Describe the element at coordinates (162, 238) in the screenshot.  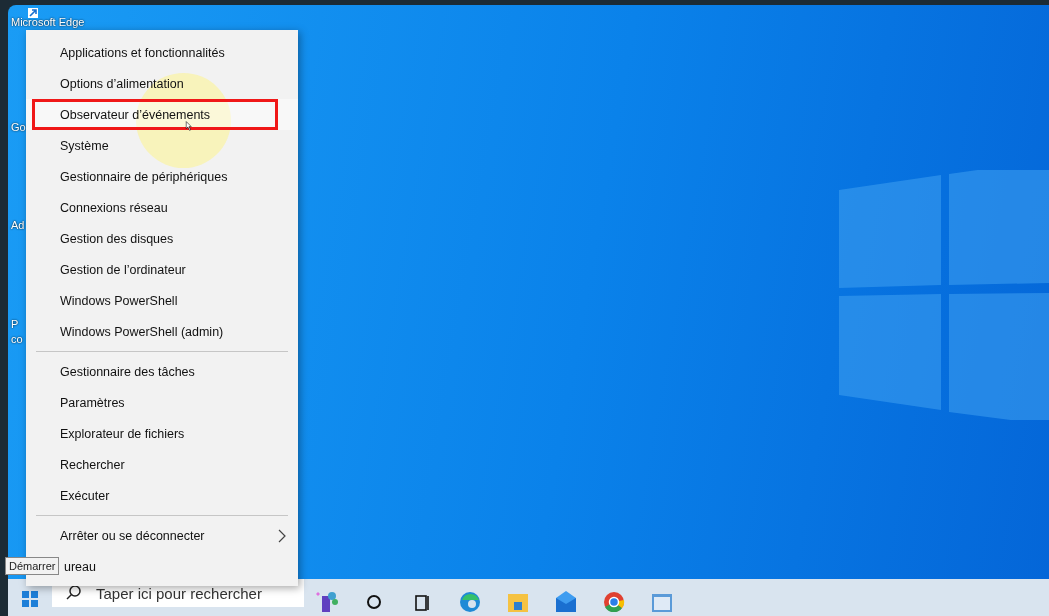
I see `menu-item: Gestion des disques` at that location.